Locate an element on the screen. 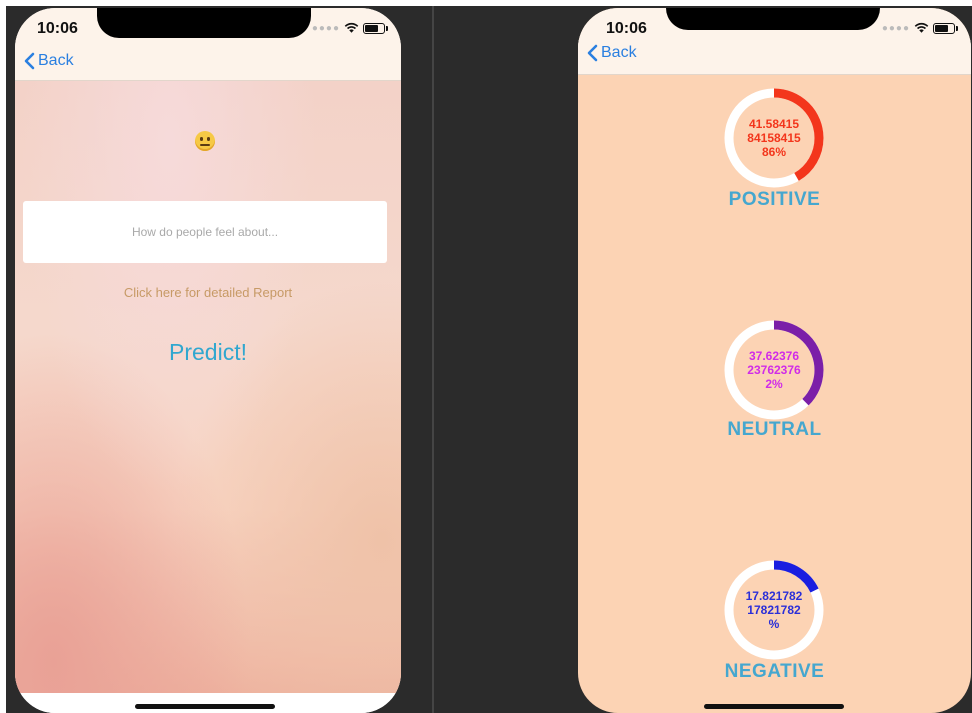 The height and width of the screenshot is (713, 972). predict-button: Predict! is located at coordinates (208, 352).